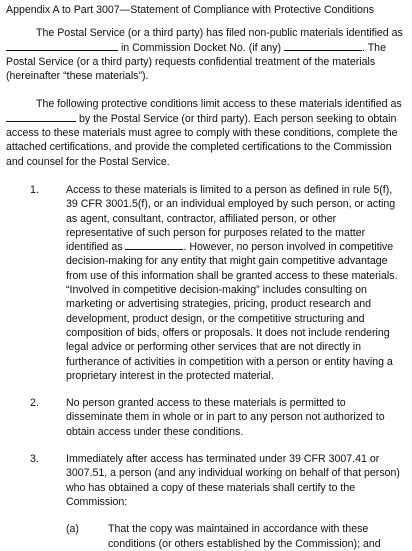 This screenshot has width=412, height=551. I want to click on blank-line-materials, so click(62, 46).